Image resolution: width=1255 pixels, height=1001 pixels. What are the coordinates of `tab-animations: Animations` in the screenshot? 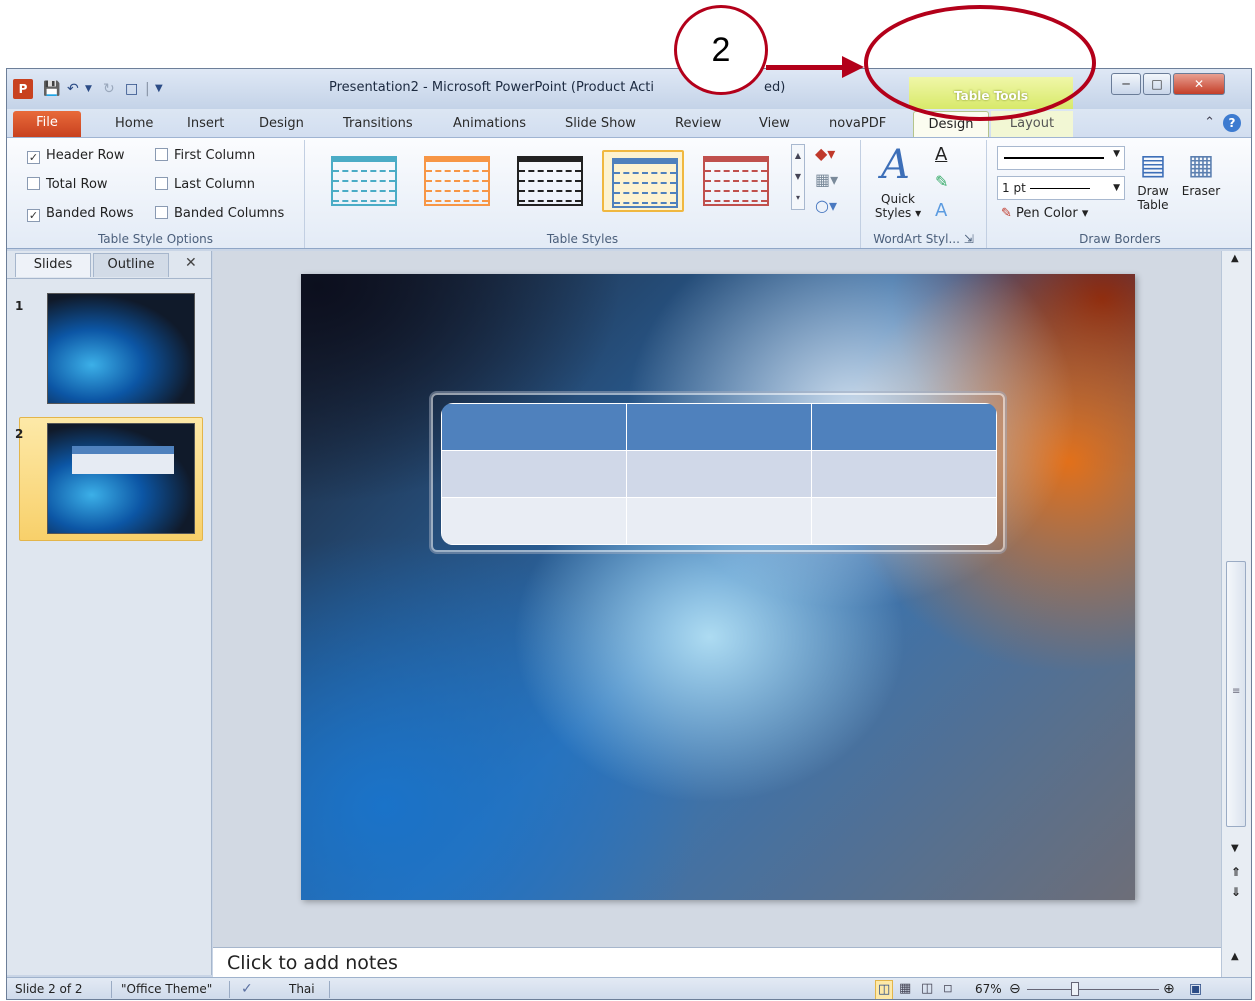 It's located at (489, 125).